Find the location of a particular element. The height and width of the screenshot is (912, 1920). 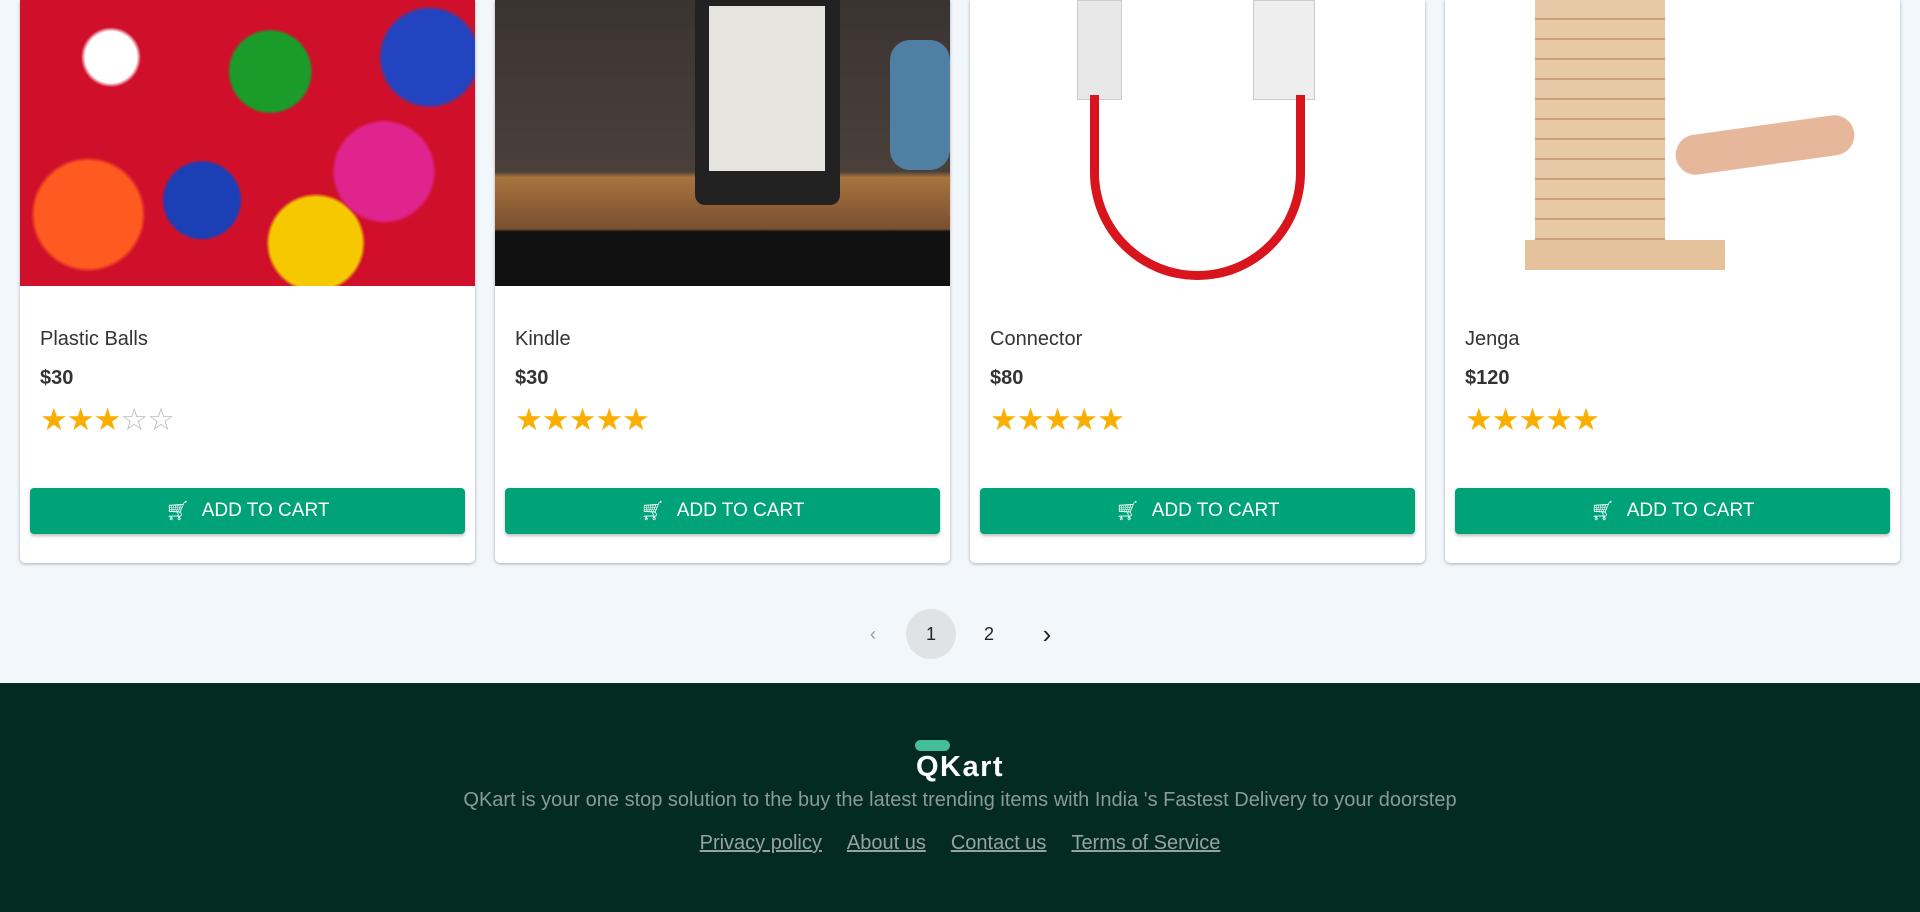

page-2-button: 2 is located at coordinates (989, 634).